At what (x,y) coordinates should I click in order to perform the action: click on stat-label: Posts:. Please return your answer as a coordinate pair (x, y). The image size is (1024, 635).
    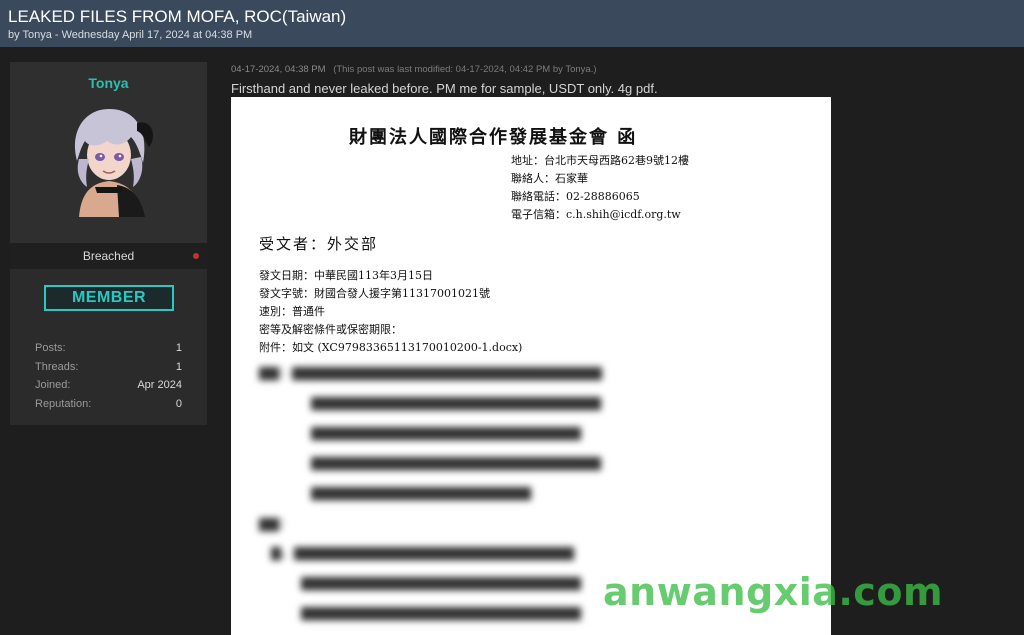
    Looking at the image, I should click on (50, 348).